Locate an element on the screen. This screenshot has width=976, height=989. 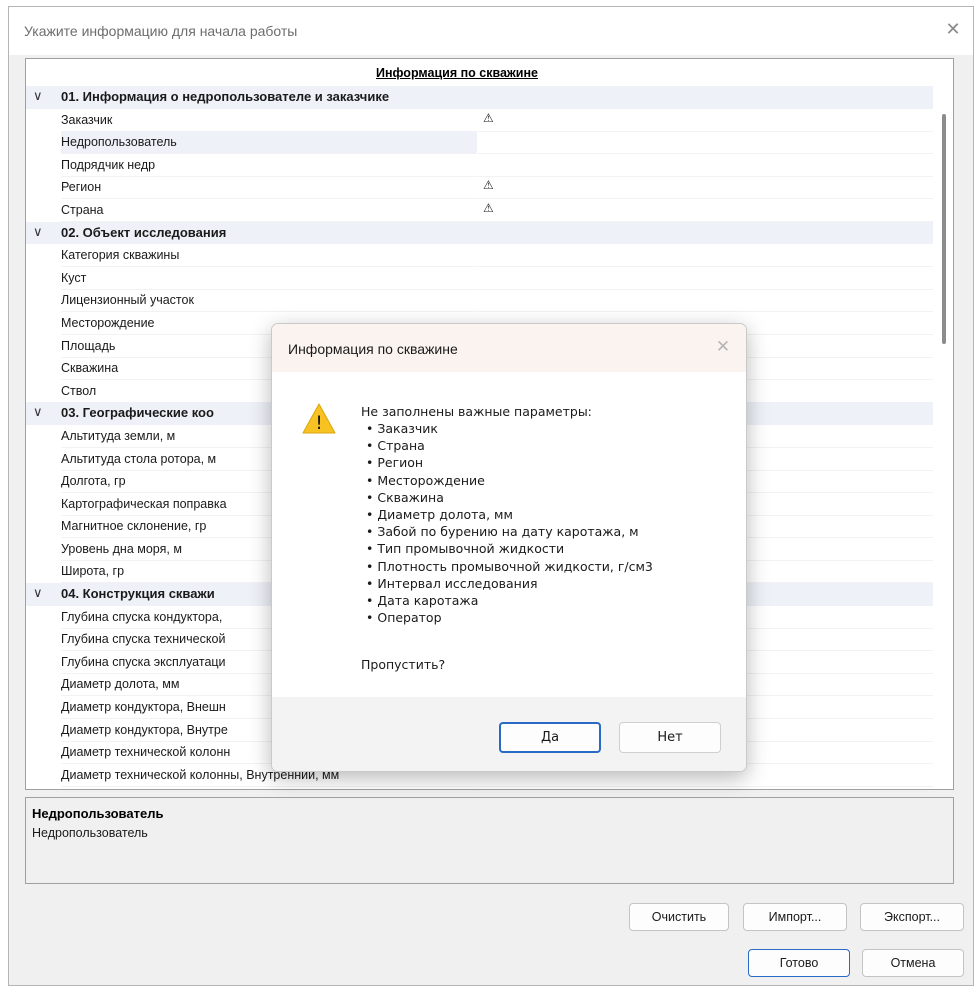
missing-param-item: Плотность промывочной жидкости, г/см3 is located at coordinates (507, 566).